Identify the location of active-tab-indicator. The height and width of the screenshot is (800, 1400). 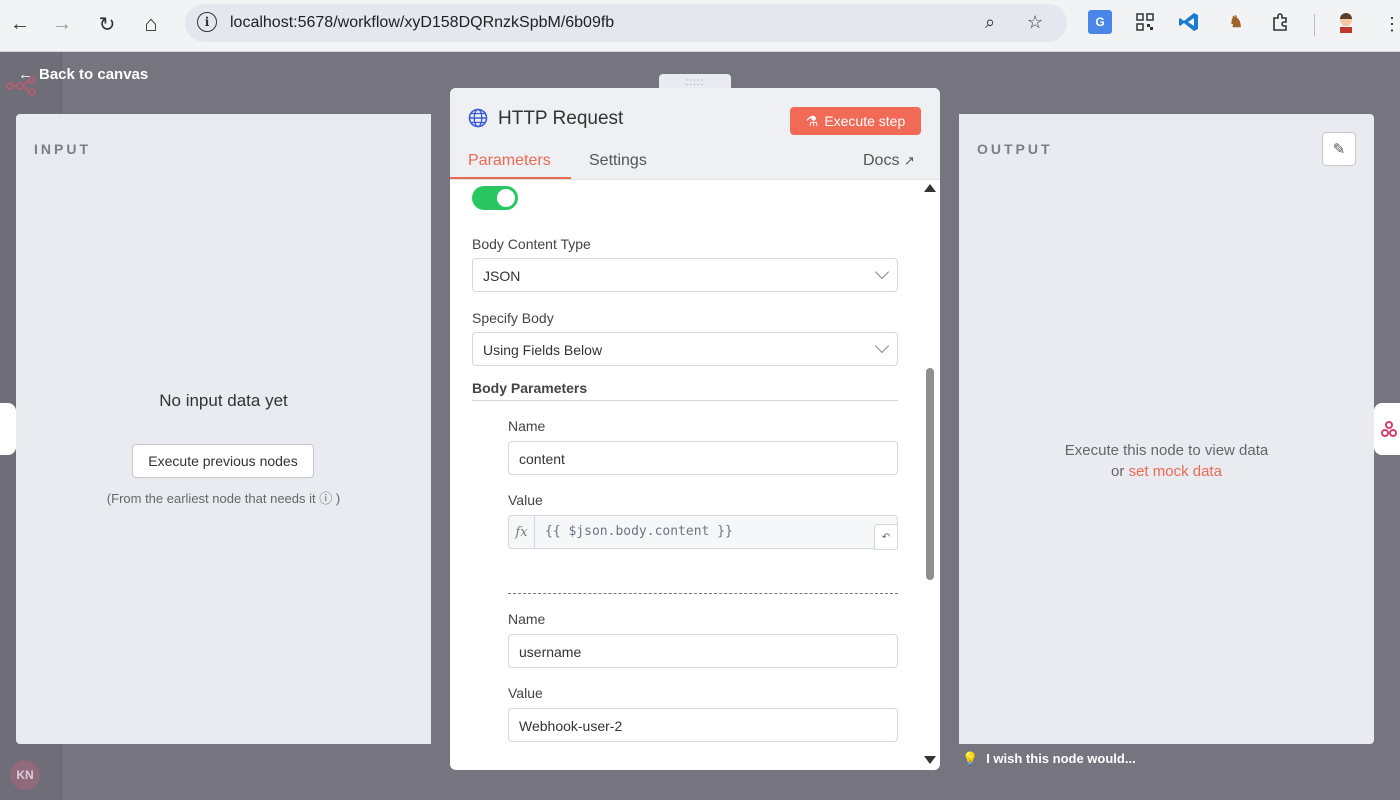
(510, 178).